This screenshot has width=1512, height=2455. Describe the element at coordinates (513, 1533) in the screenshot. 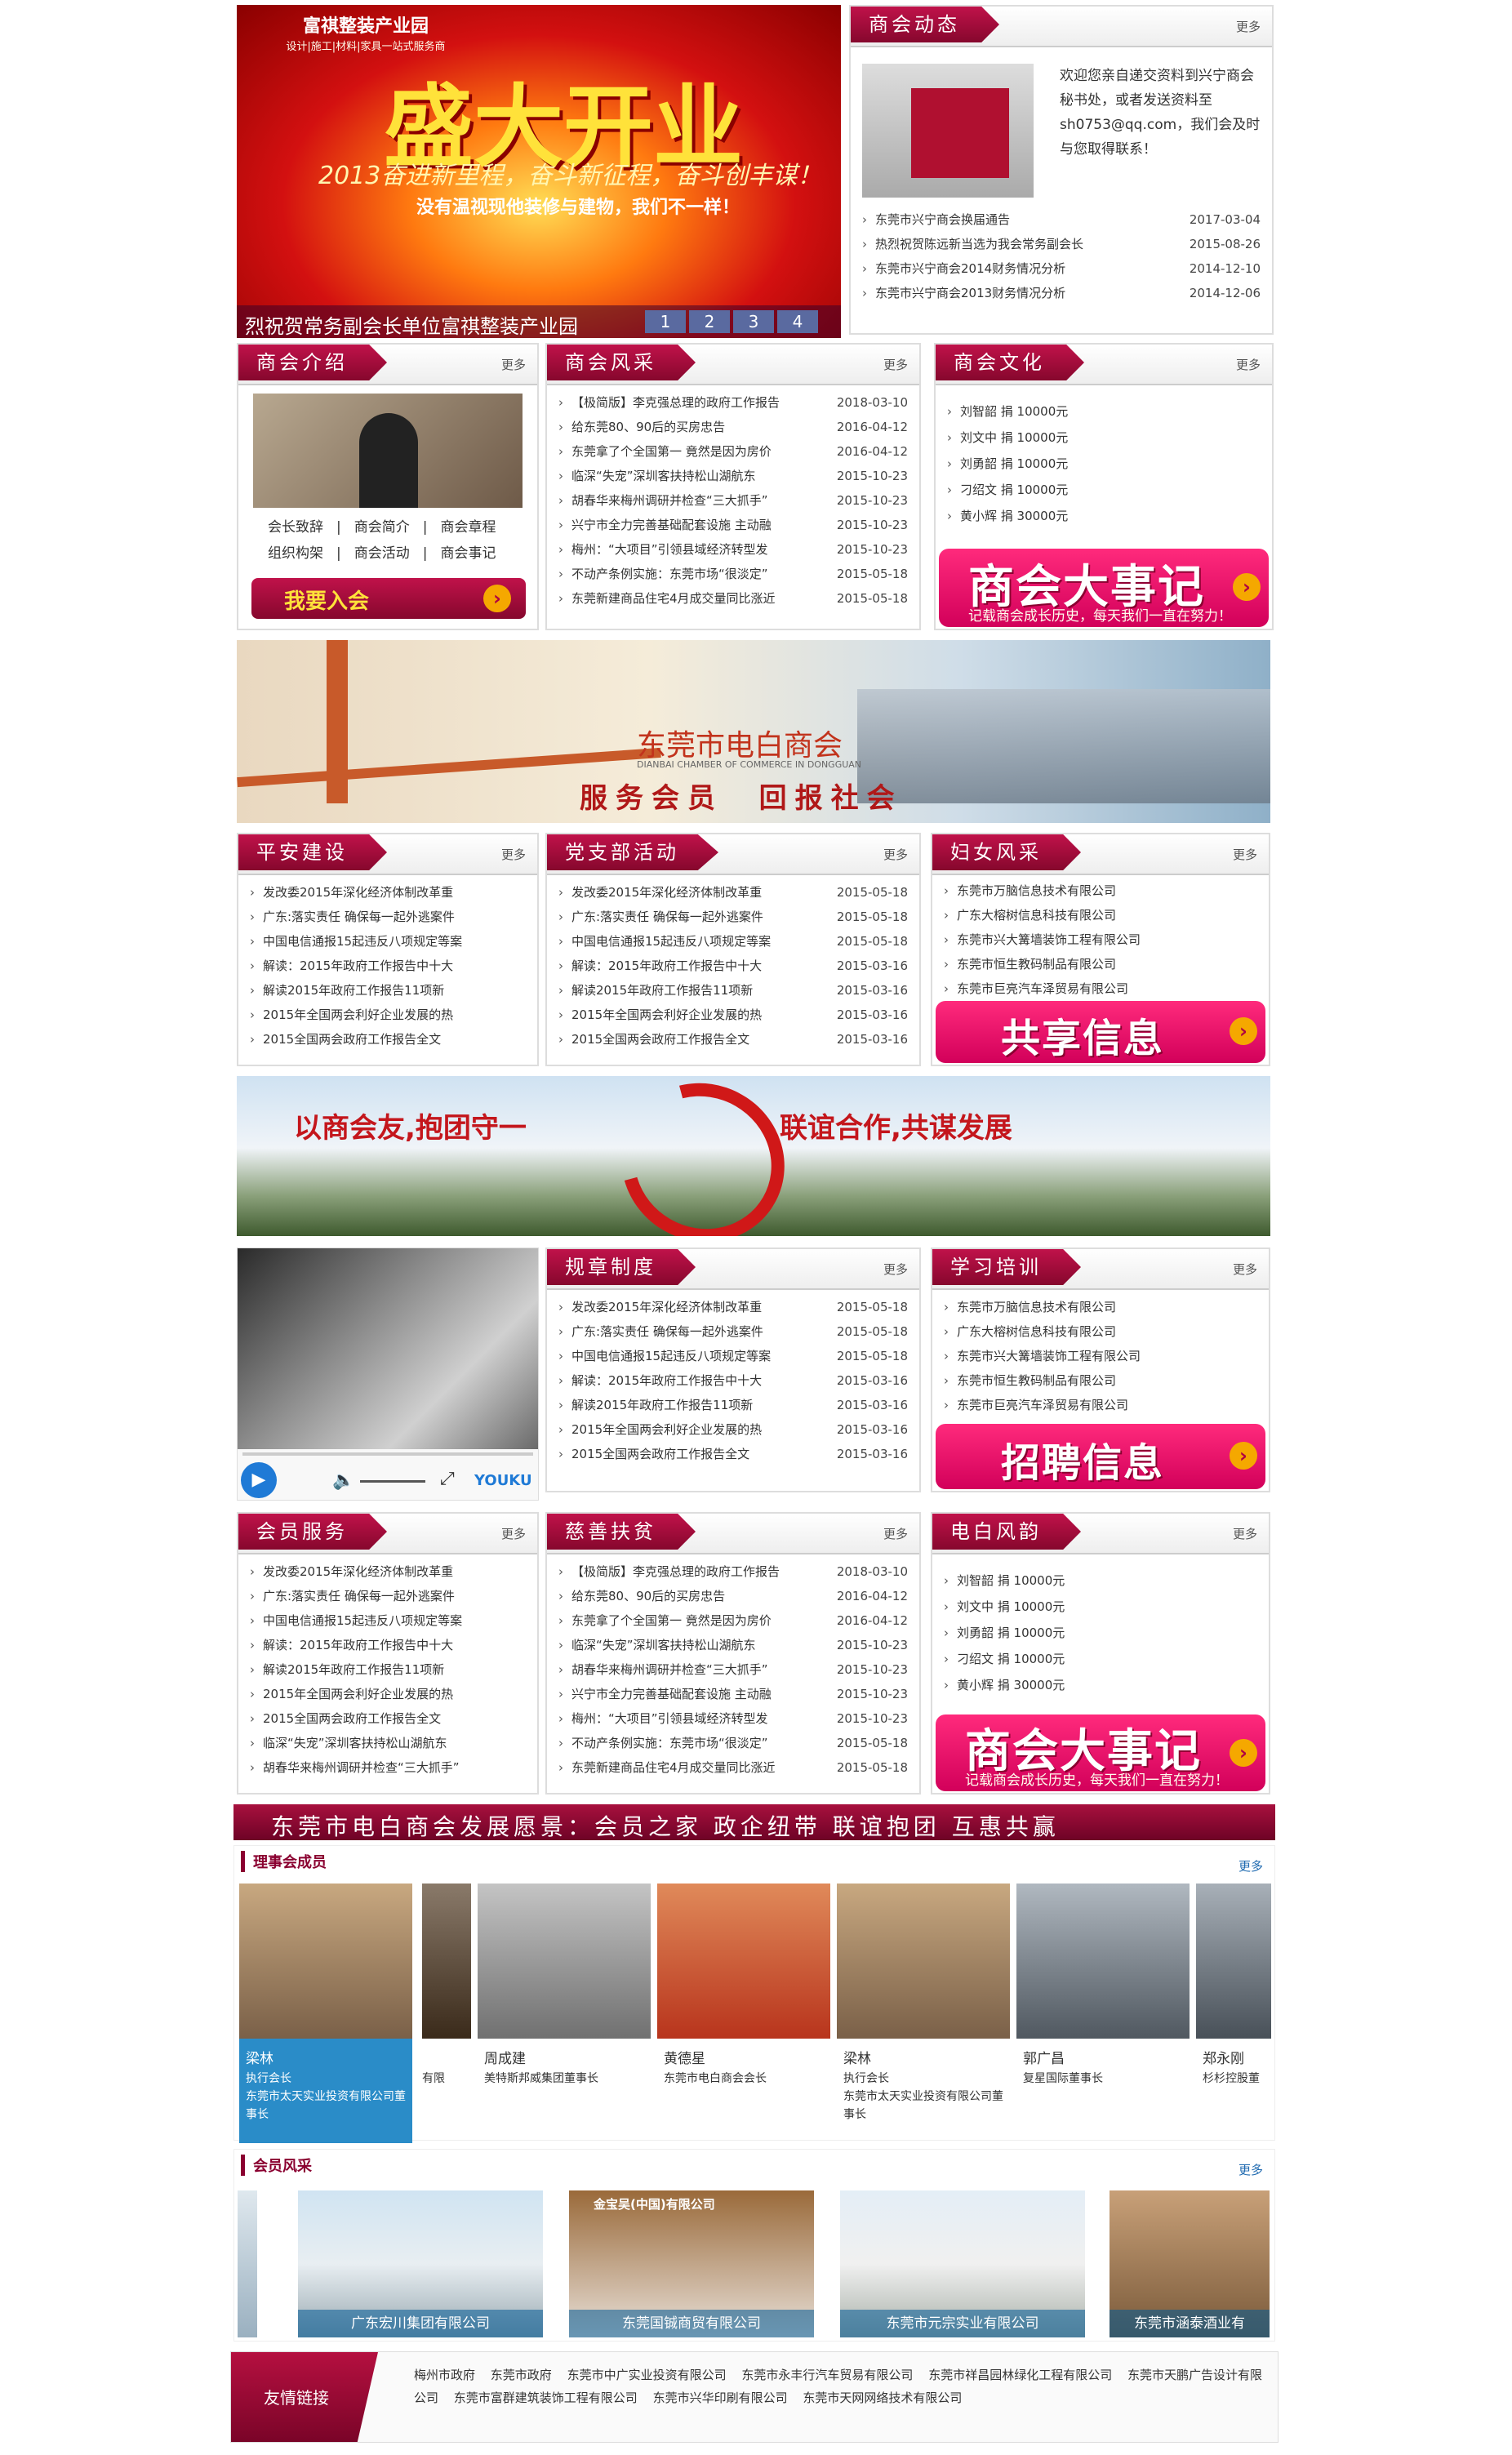

I see `member-service-more: 更多` at that location.